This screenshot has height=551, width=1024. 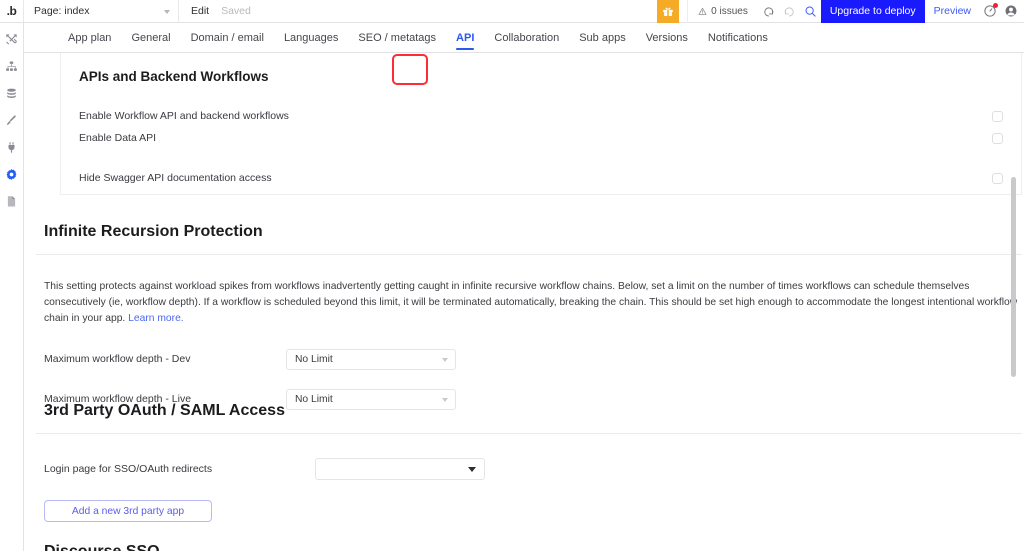 I want to click on enable-workflow-api-checkbox, so click(x=997, y=116).